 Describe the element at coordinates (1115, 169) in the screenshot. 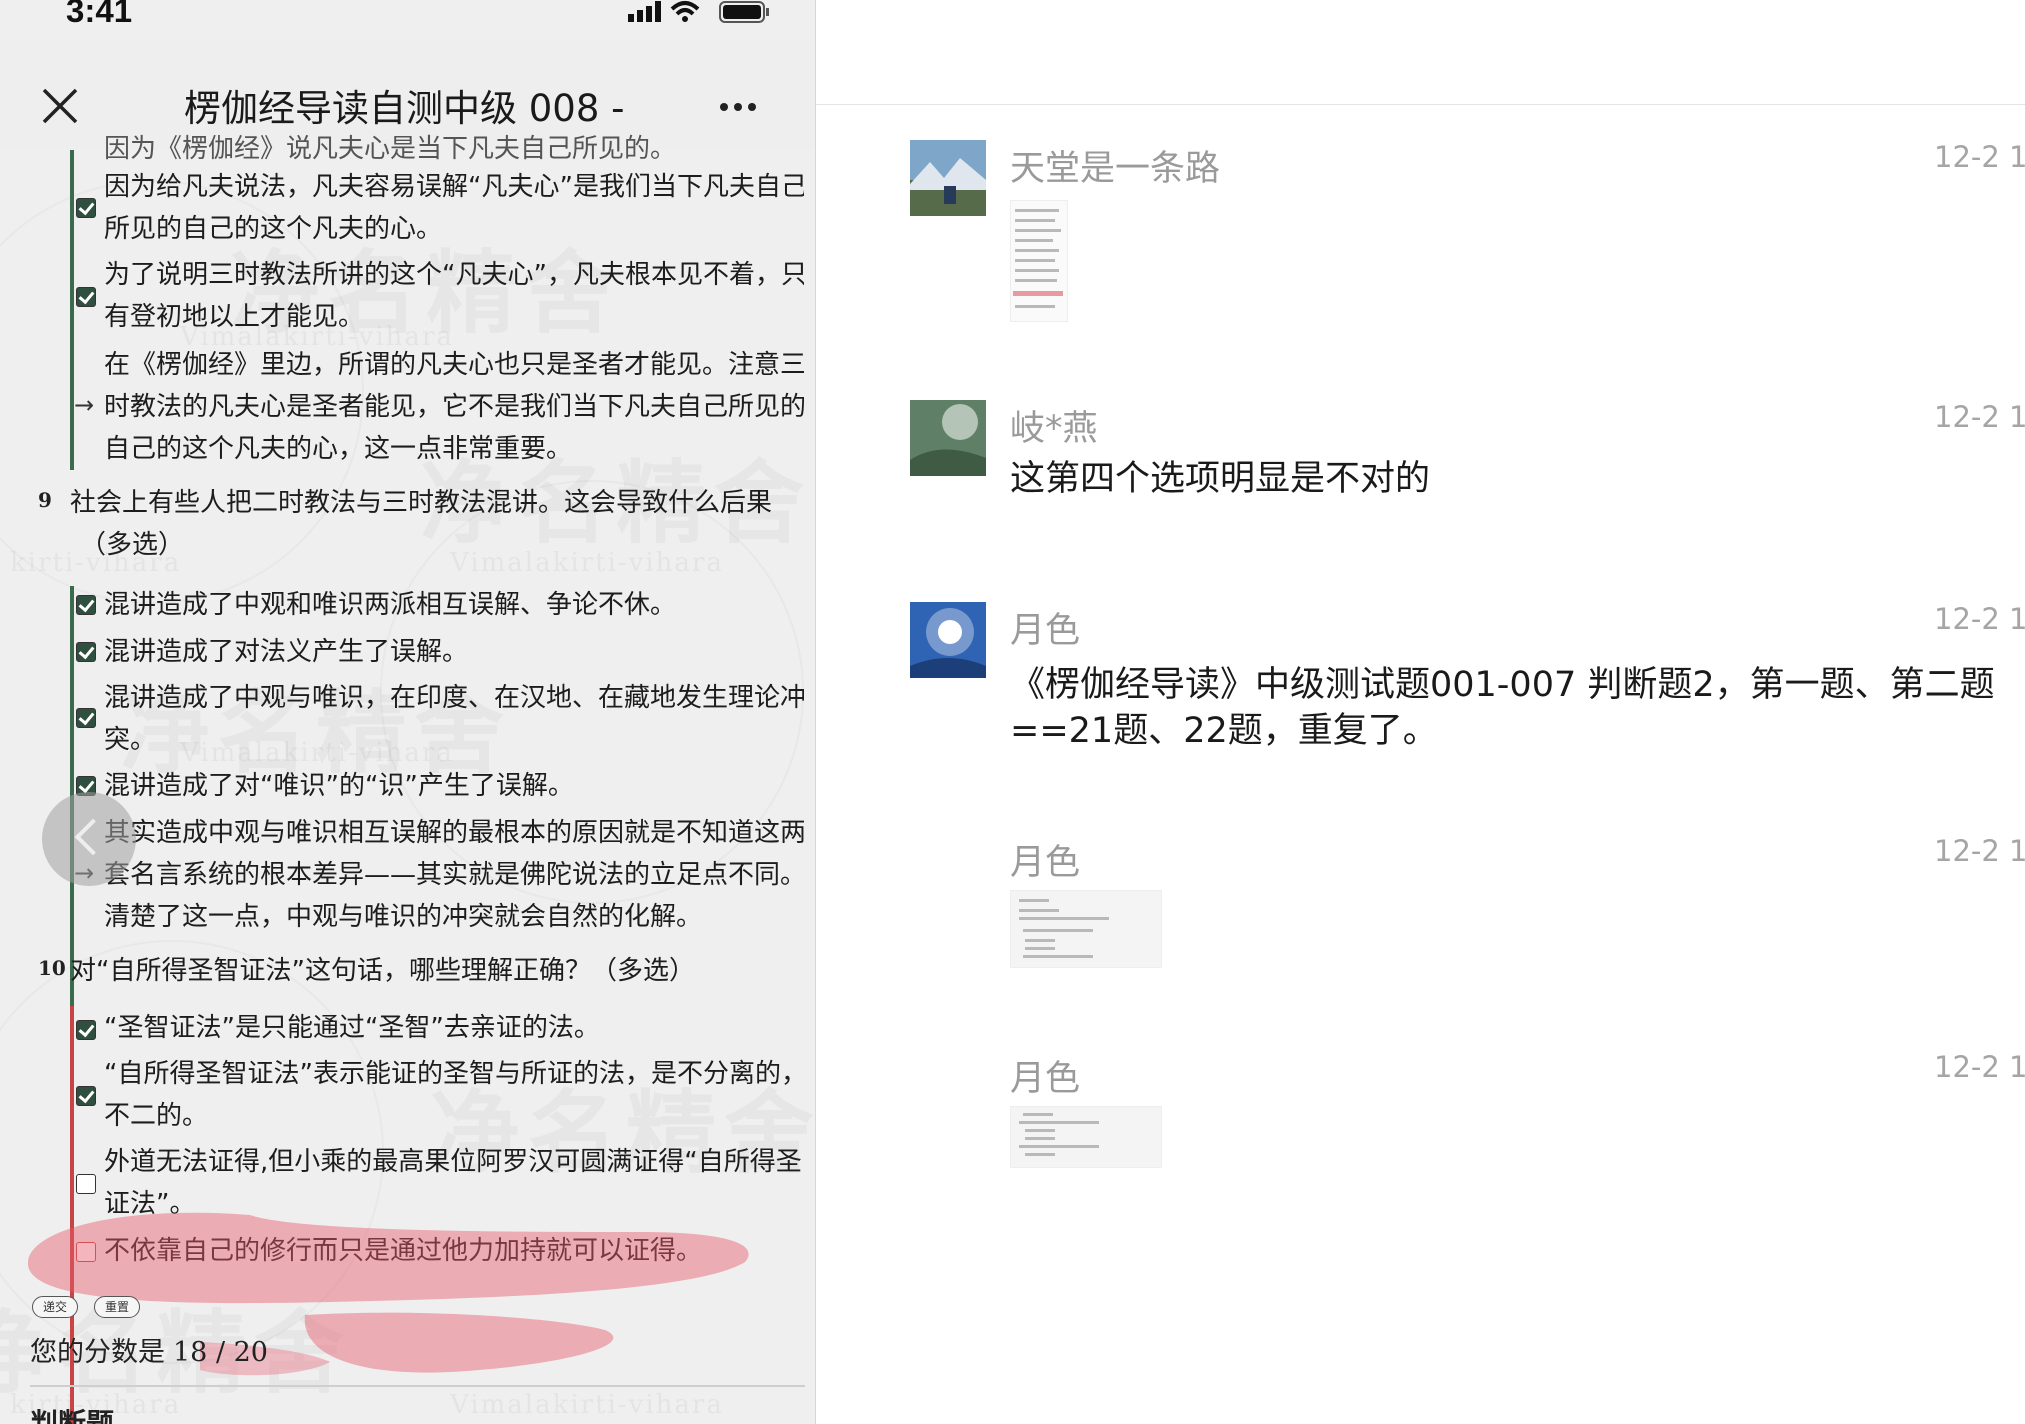

I see `chat-username: 天堂是一条路` at that location.